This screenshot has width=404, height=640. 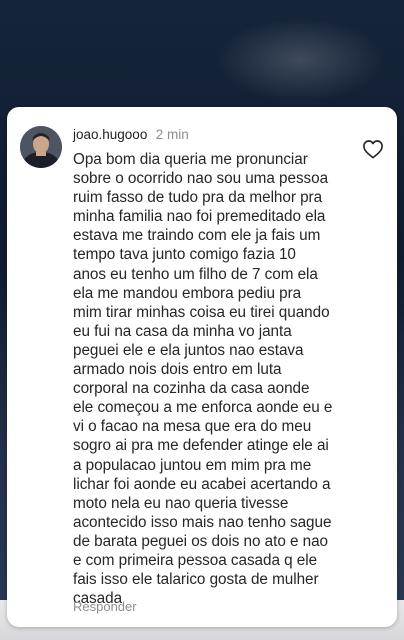 I want to click on heart-icon, so click(x=373, y=149).